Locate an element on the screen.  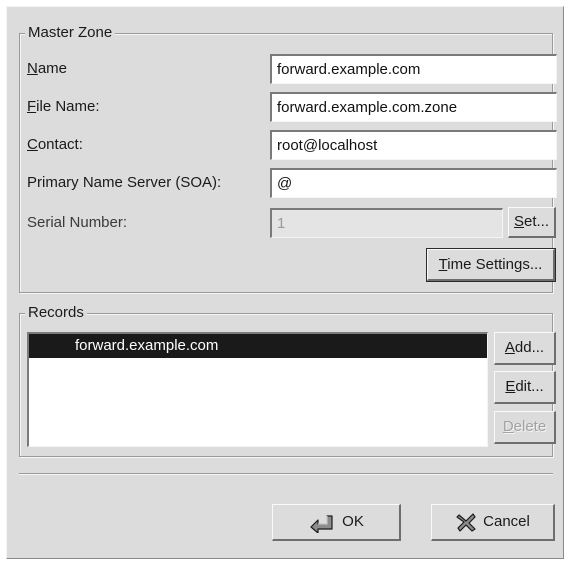
name-field is located at coordinates (413, 69).